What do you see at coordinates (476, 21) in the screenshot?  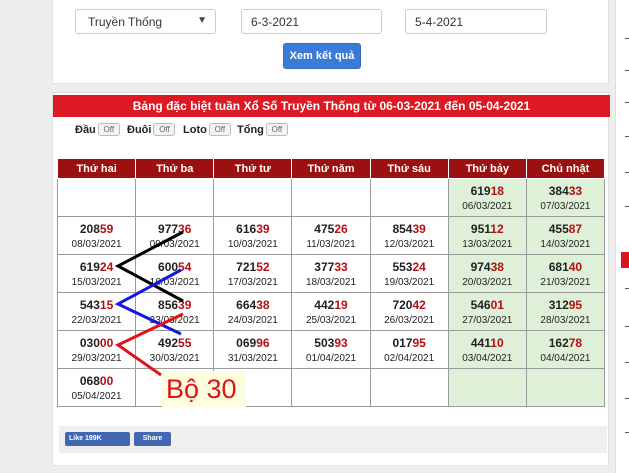 I see `date-to-input: 5-4-2021` at bounding box center [476, 21].